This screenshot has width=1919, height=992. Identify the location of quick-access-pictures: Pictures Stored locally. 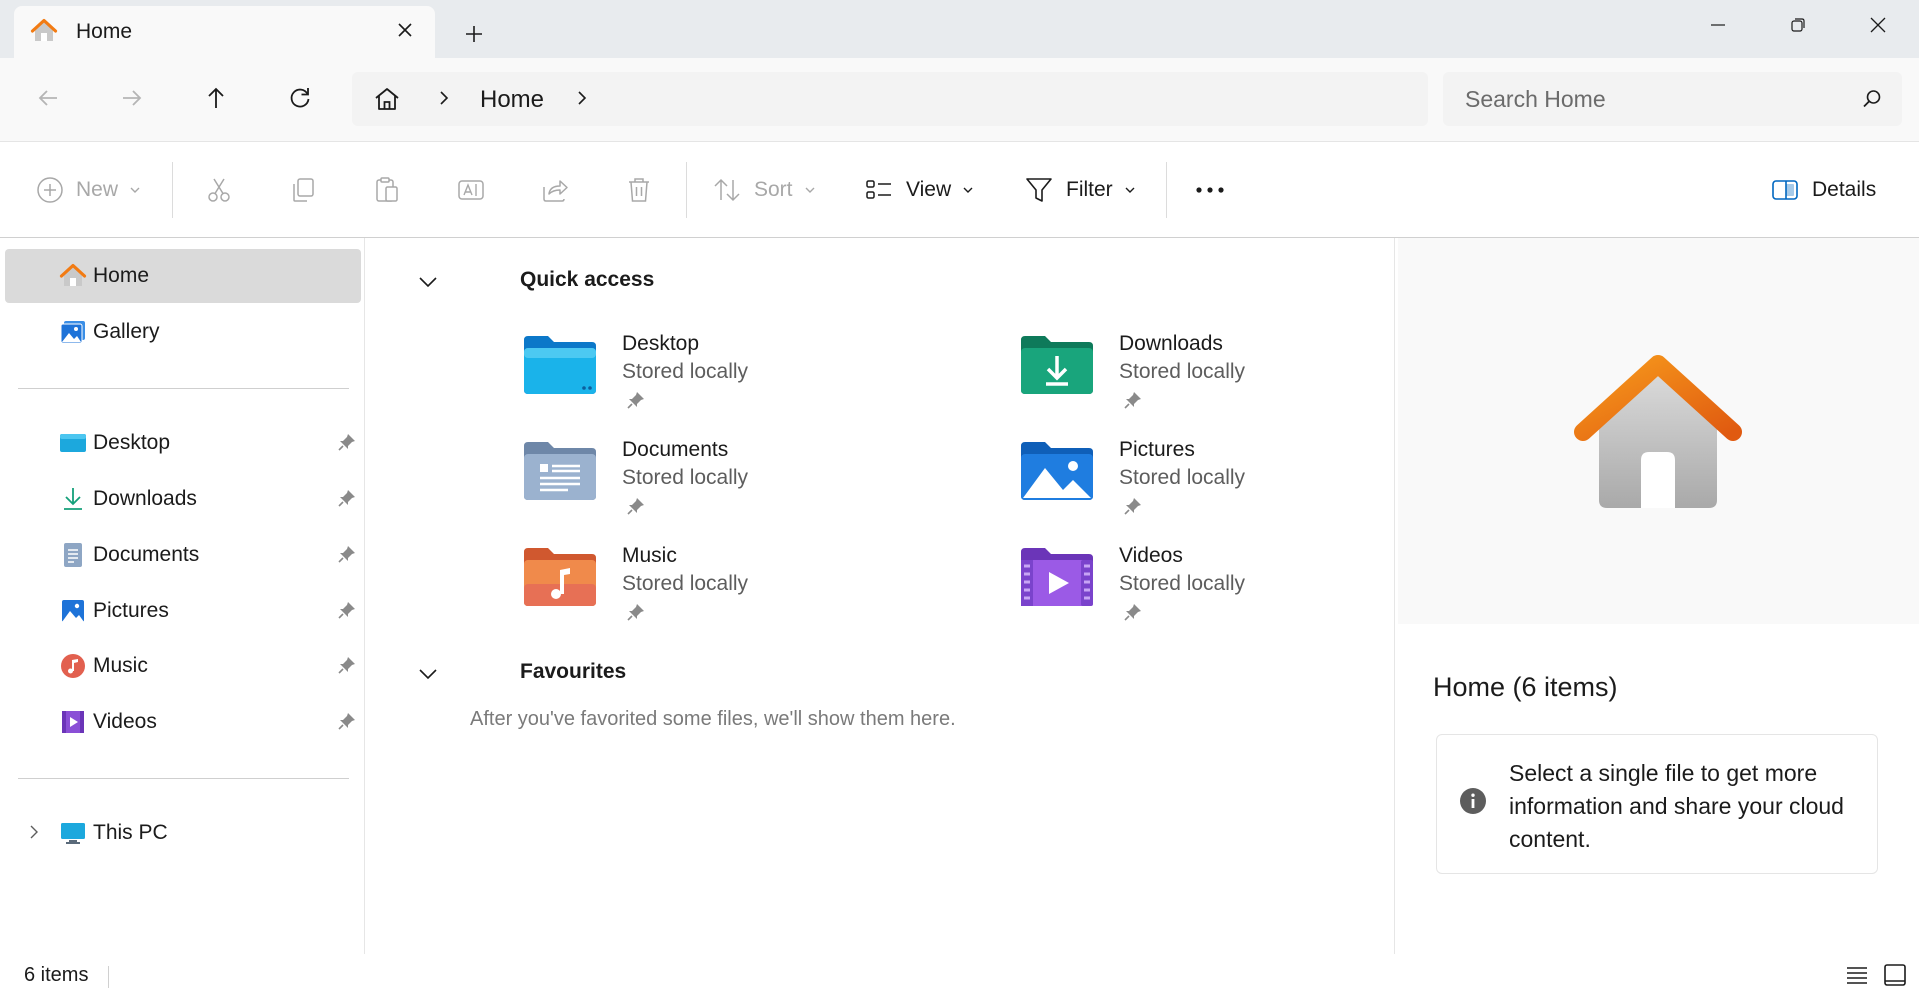
(1219, 488).